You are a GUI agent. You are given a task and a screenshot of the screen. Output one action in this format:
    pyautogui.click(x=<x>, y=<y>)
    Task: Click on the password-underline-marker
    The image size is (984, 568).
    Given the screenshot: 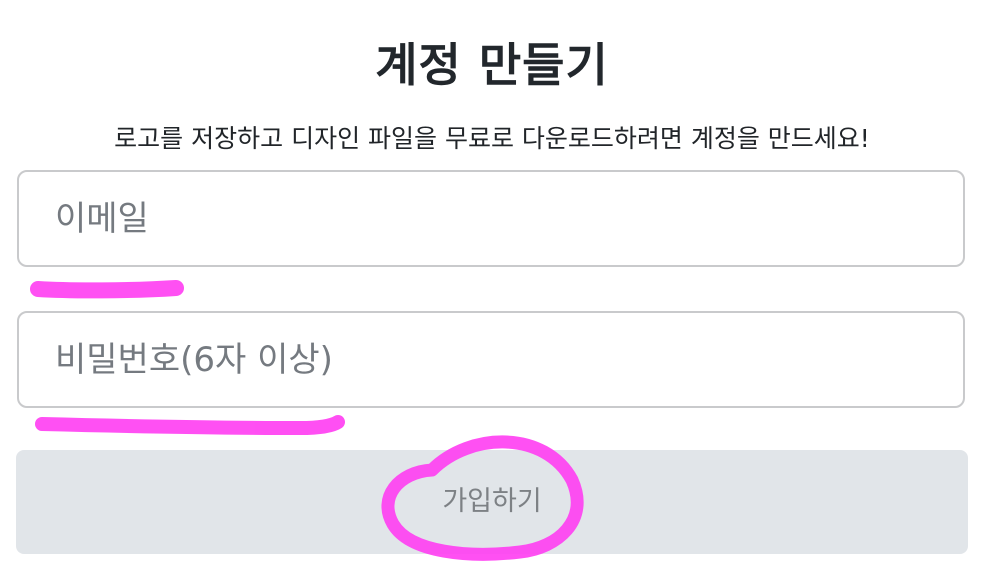 What is the action you would take?
    pyautogui.click(x=190, y=425)
    